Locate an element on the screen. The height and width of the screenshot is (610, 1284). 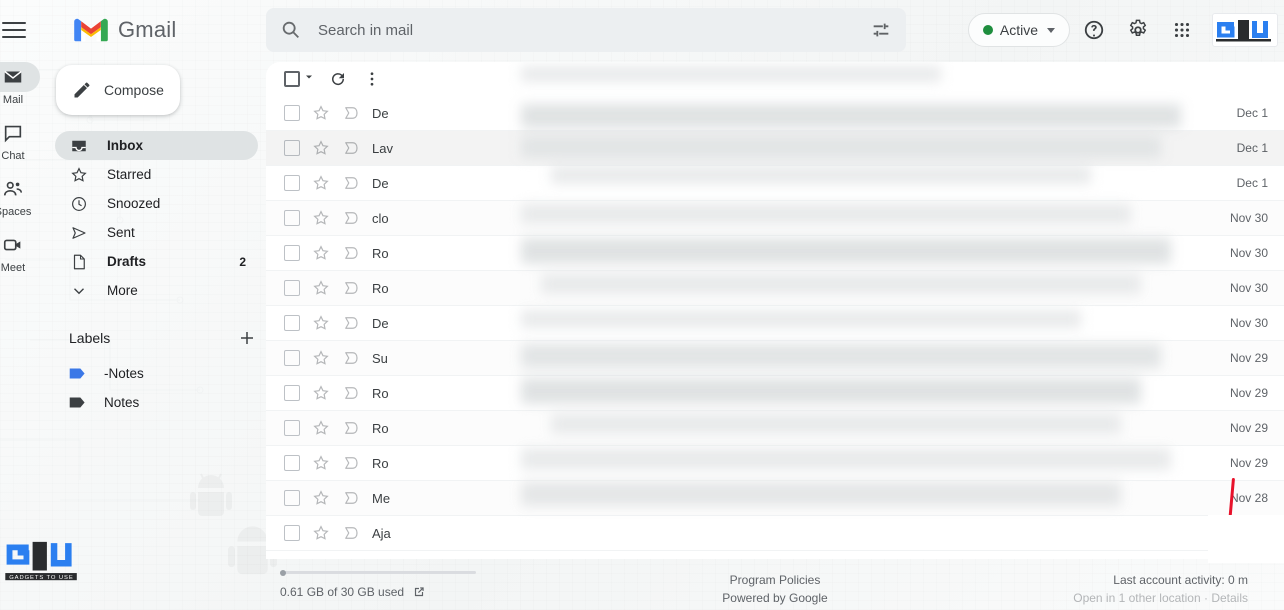
rail-item-meet: Meet is located at coordinates (20, 252).